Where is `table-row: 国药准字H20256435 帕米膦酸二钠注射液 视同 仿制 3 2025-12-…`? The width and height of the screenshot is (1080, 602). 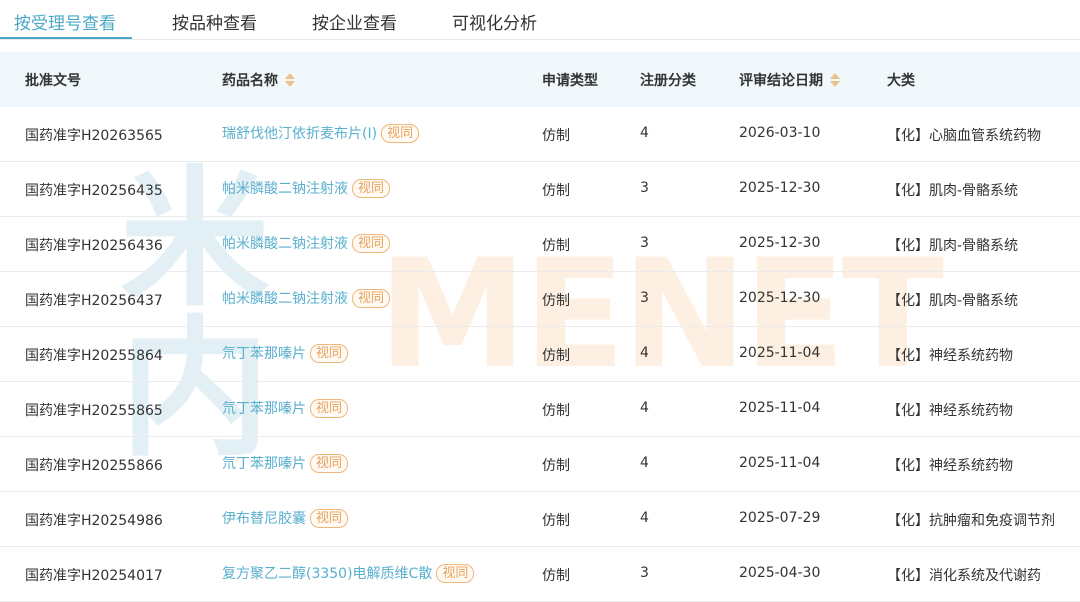
table-row: 国药准字H20256435 帕米膦酸二钠注射液 视同 仿制 3 2025-12-… is located at coordinates (540, 189).